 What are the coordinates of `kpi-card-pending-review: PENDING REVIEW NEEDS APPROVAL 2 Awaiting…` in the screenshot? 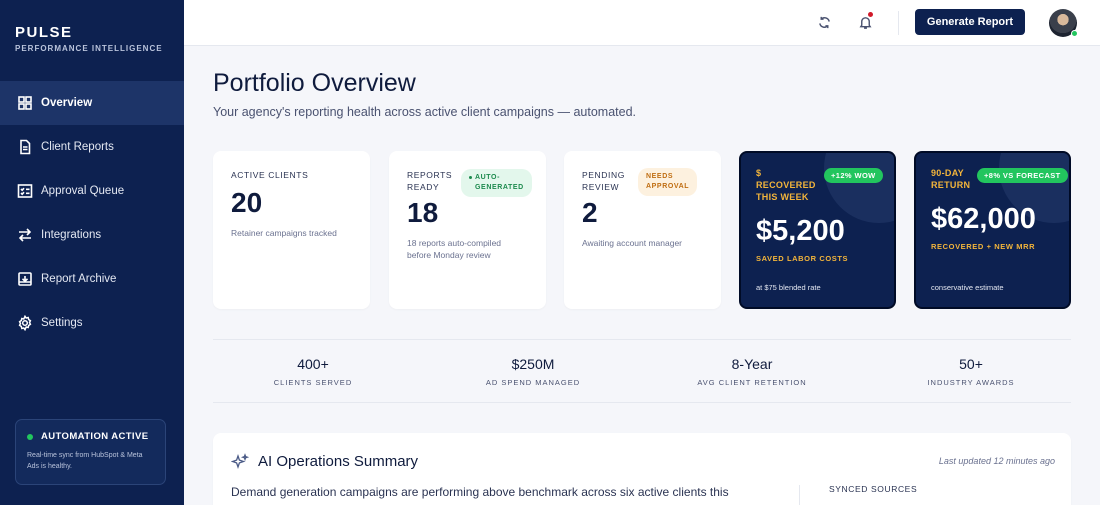 It's located at (642, 230).